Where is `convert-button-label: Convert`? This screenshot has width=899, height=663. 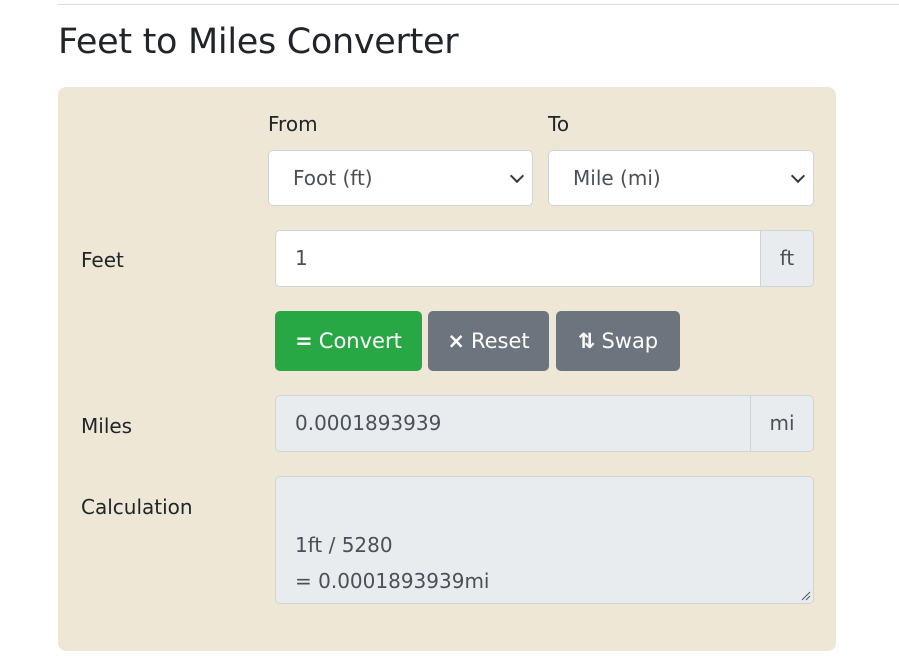 convert-button-label: Convert is located at coordinates (360, 341).